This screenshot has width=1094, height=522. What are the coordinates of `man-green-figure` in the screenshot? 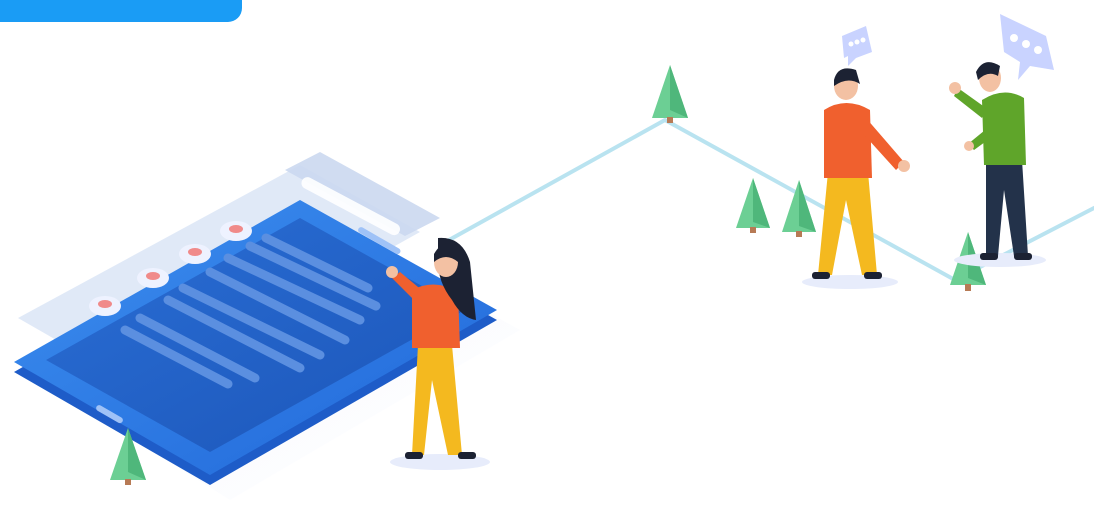 It's located at (997, 164).